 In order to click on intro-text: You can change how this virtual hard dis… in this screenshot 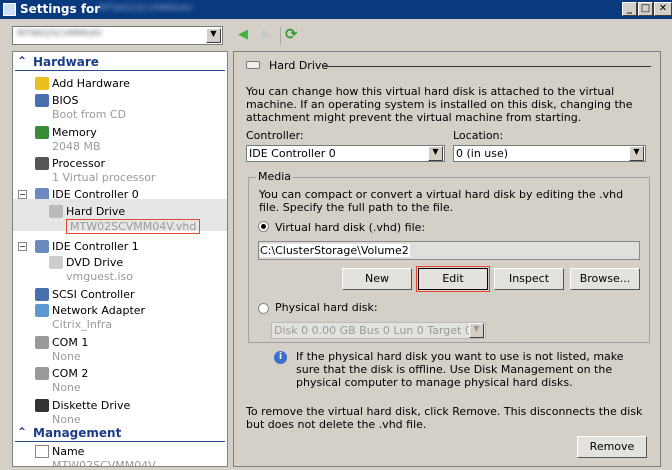, I will do `click(439, 104)`.